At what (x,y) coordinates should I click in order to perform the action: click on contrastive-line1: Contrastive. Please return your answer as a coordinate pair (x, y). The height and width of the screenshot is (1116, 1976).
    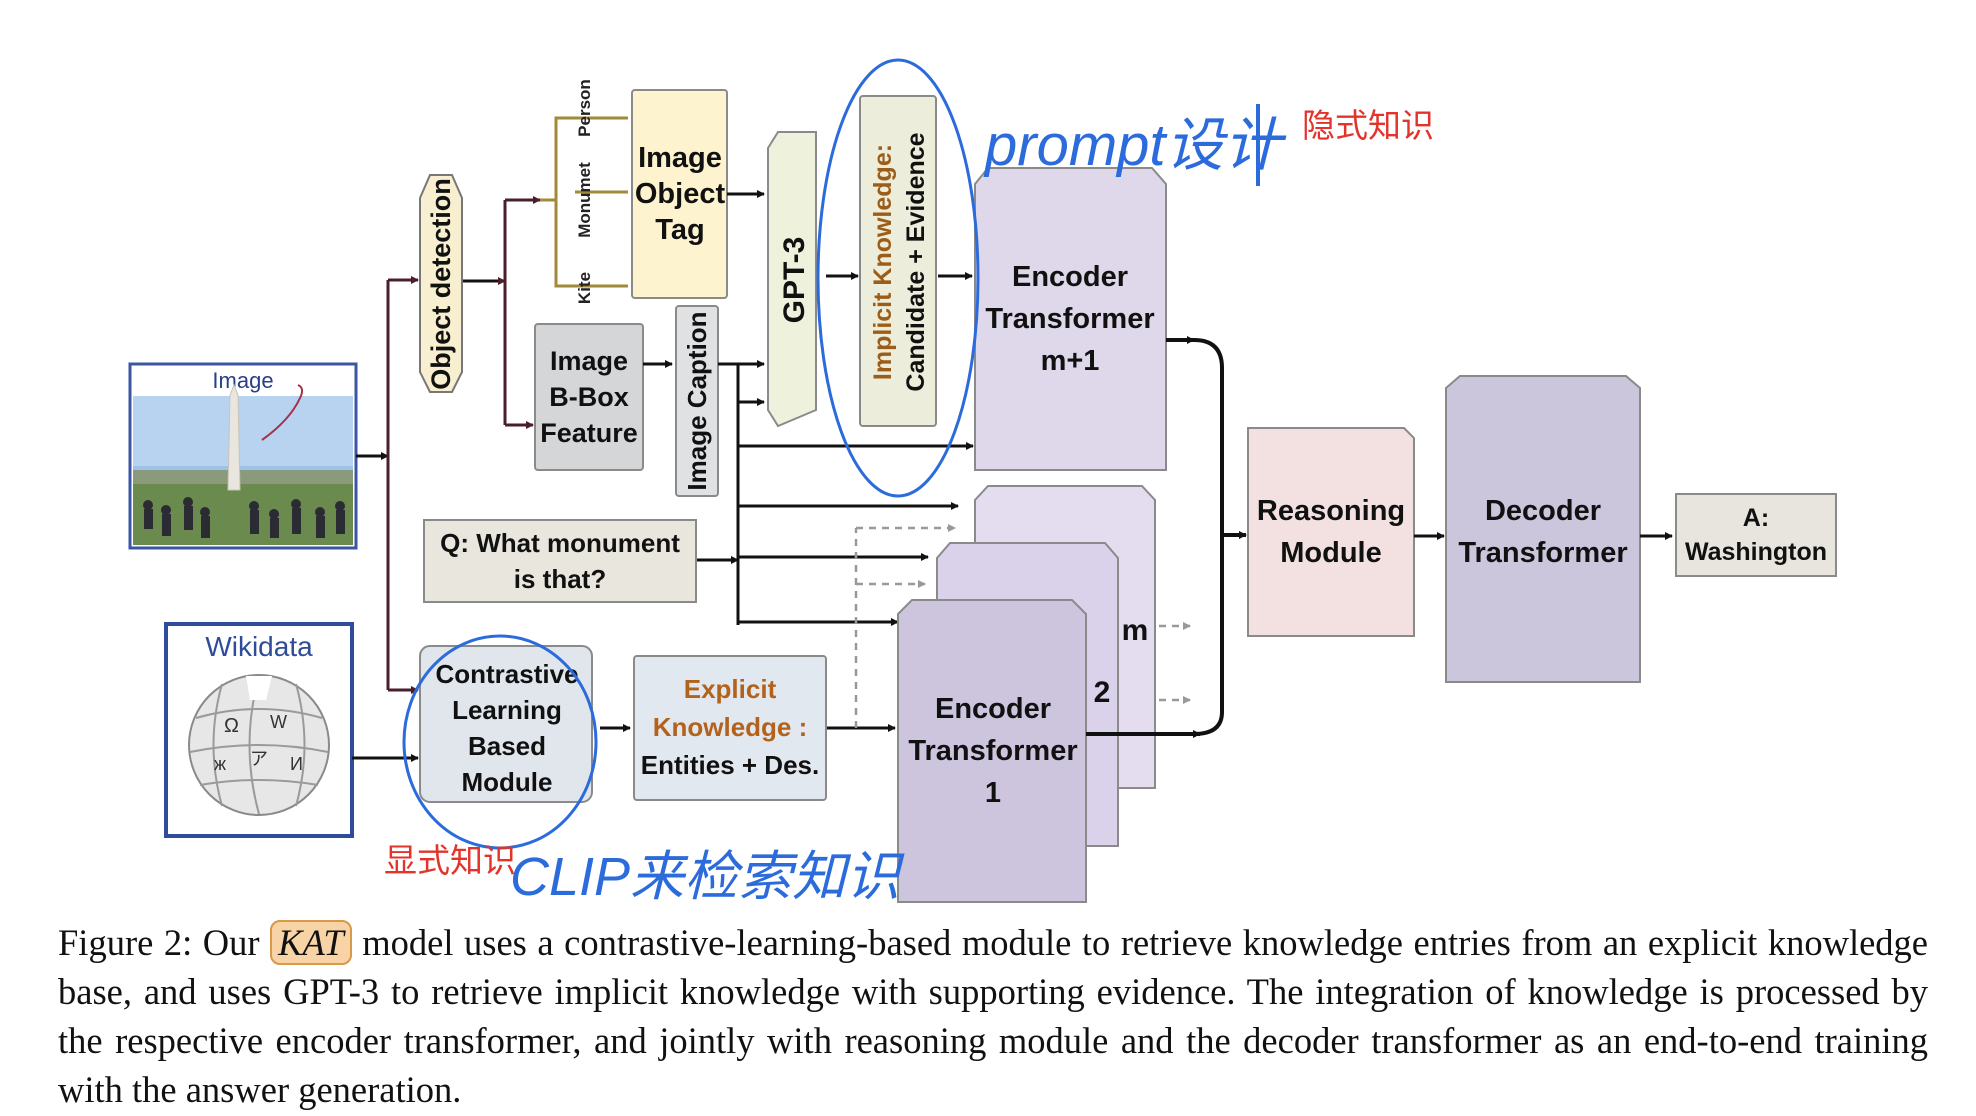
    Looking at the image, I should click on (506, 674).